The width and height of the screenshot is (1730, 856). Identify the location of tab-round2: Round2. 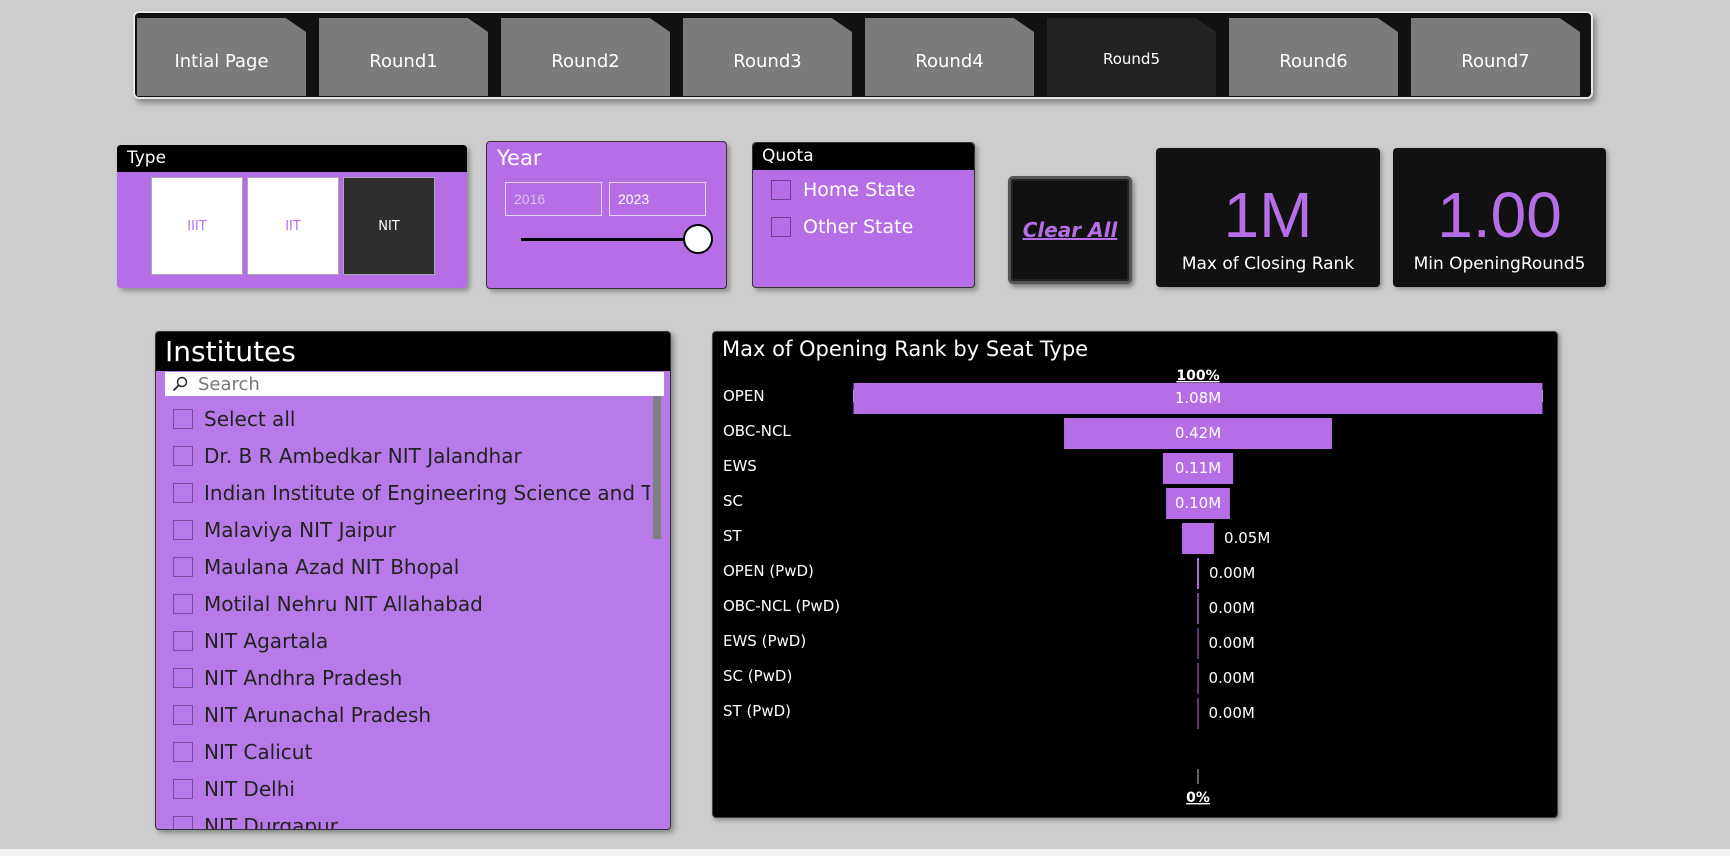
(585, 57).